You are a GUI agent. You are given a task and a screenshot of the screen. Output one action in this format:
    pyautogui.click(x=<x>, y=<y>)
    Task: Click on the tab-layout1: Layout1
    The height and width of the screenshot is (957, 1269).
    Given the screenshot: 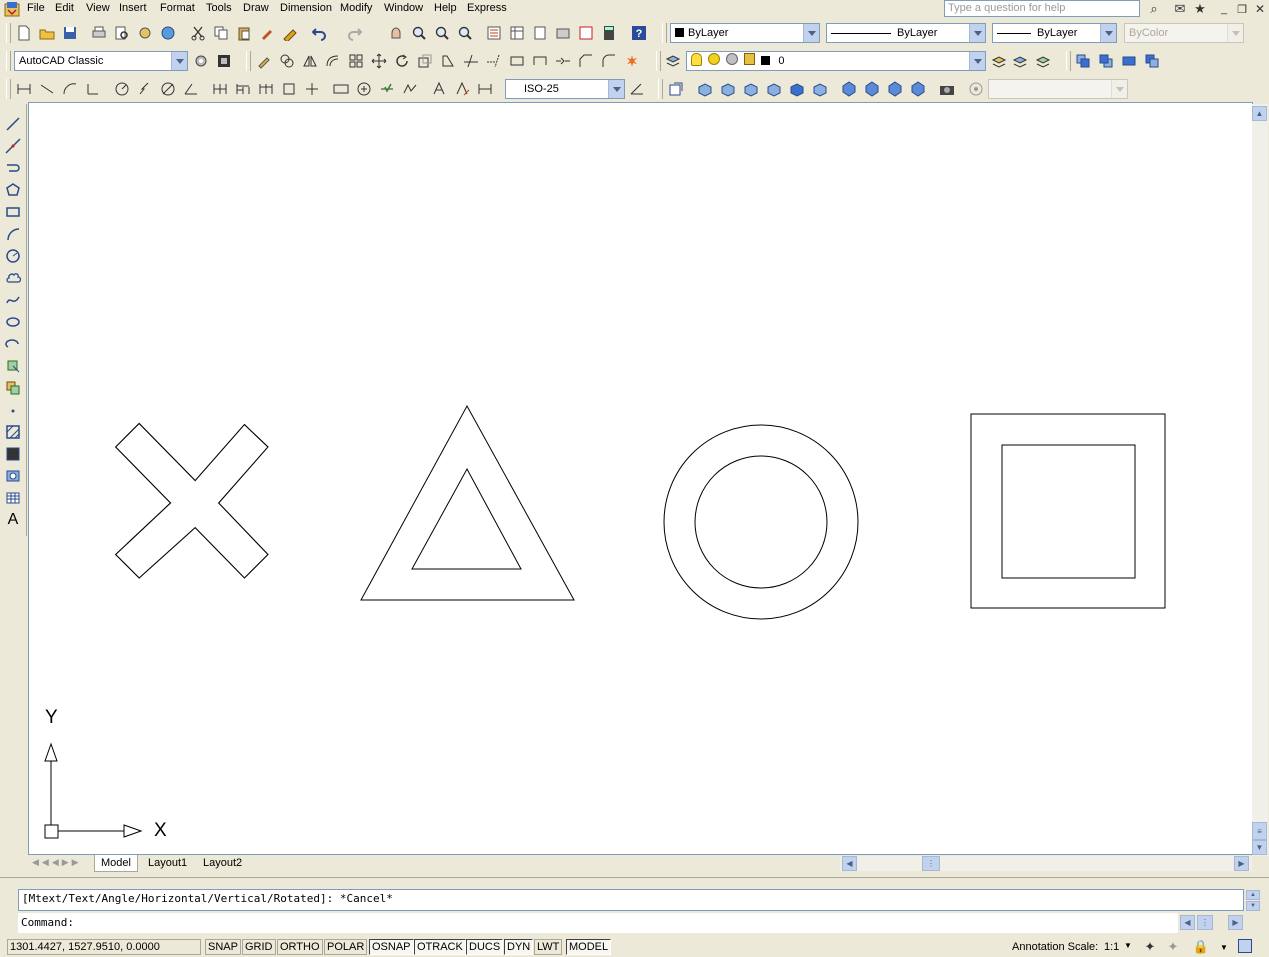 What is the action you would take?
    pyautogui.click(x=167, y=863)
    